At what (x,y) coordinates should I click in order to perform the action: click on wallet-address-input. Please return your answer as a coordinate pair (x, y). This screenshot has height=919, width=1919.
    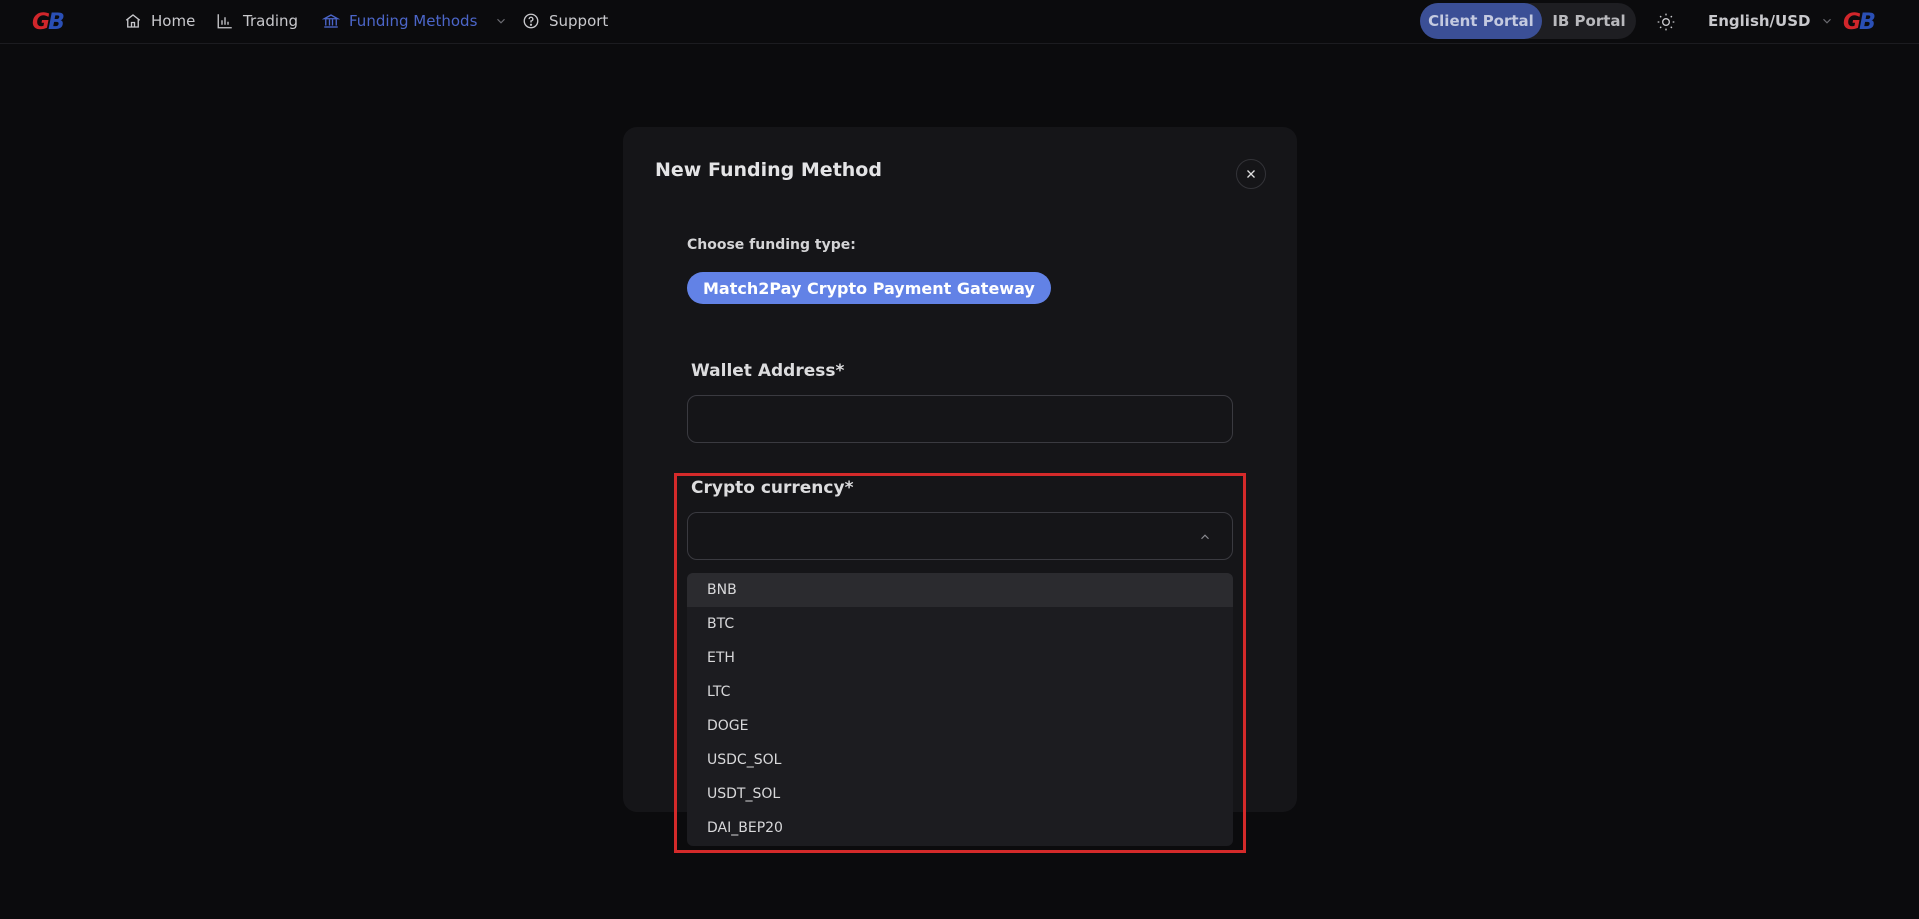
    Looking at the image, I should click on (960, 419).